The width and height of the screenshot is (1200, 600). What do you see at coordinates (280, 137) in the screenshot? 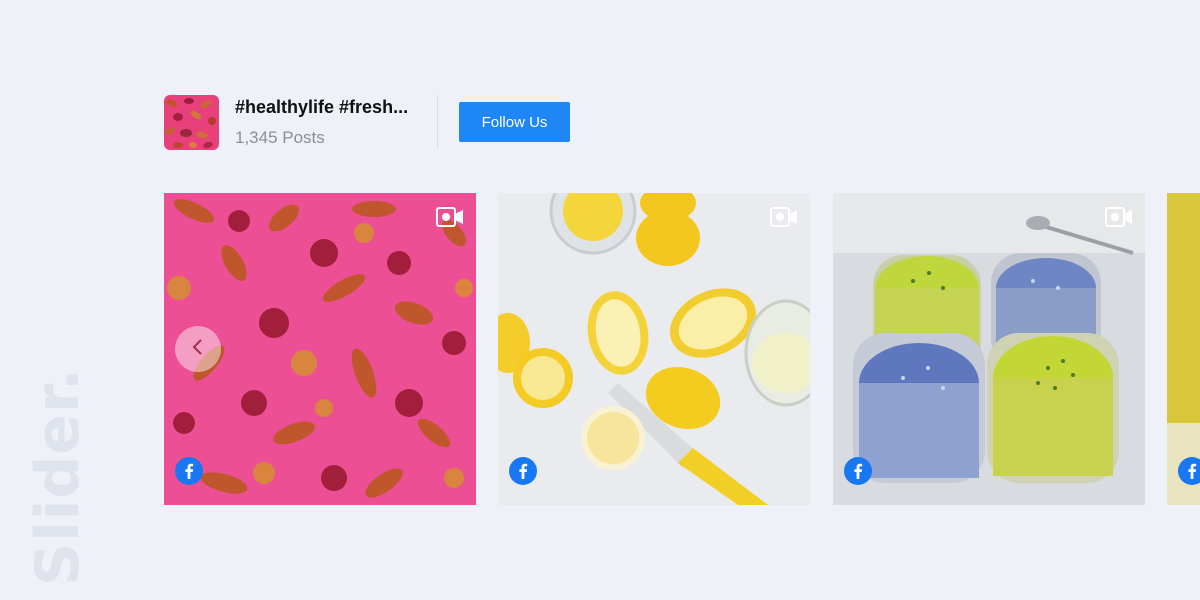
I see `post-count: 1,345 Posts` at bounding box center [280, 137].